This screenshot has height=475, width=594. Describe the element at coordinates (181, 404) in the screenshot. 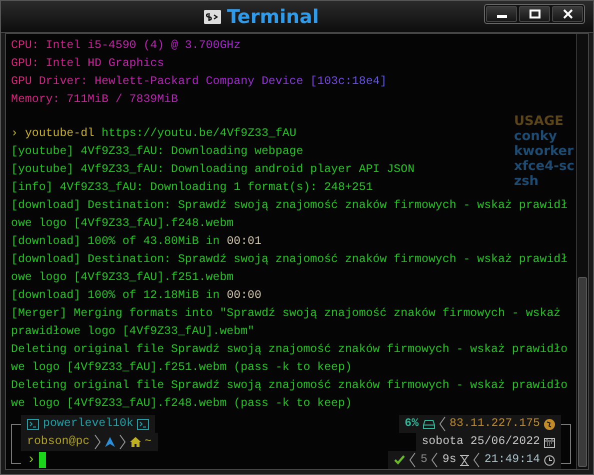

I see `output-line: we logo [4Vf9Z33_fAU].f248.webm (pass -k to keep)` at that location.